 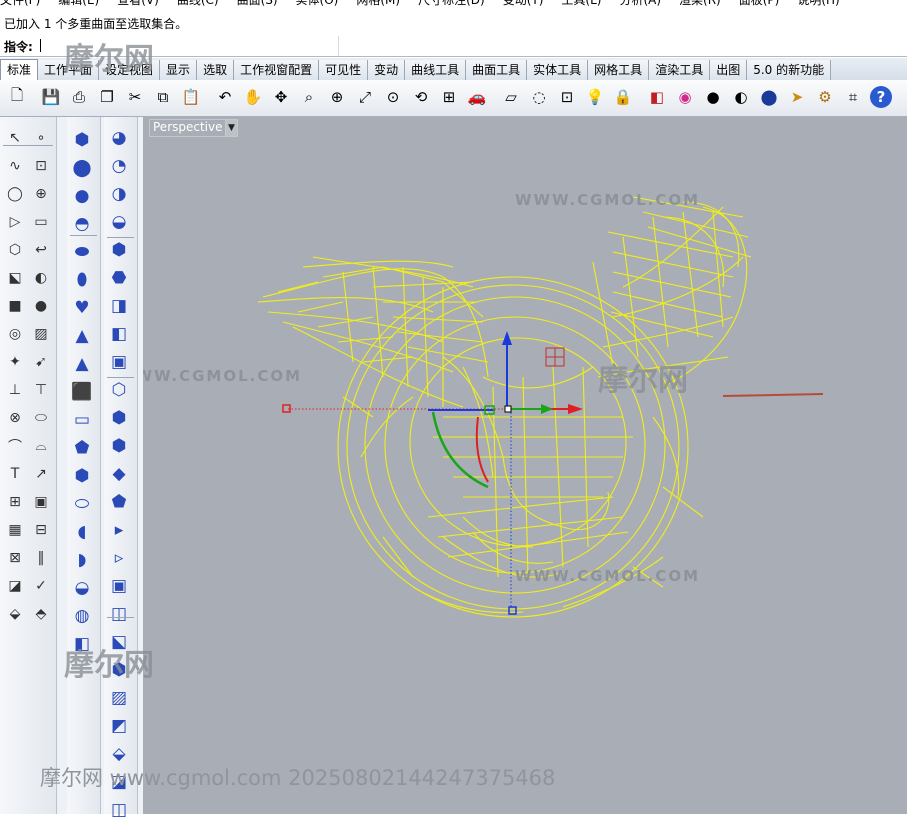 What do you see at coordinates (365, 97) in the screenshot?
I see `zoom-extents-icon: ⤢` at bounding box center [365, 97].